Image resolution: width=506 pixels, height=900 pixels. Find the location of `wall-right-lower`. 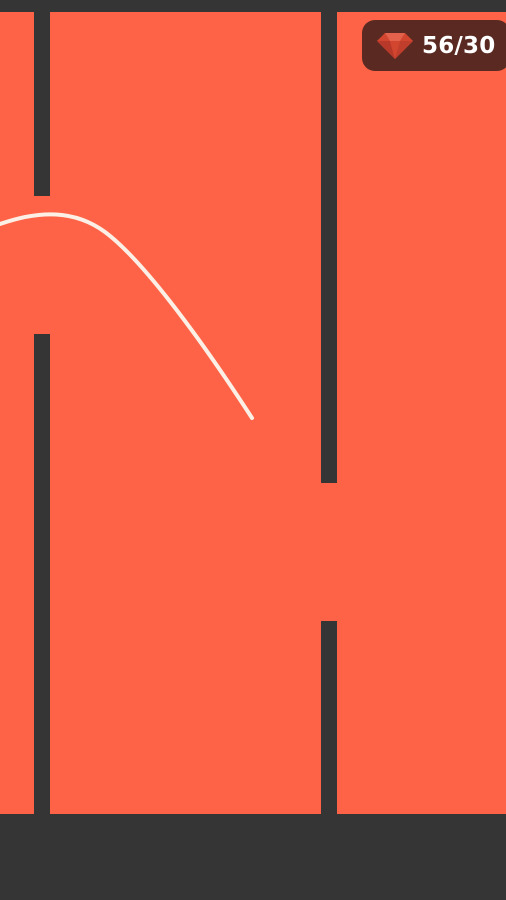

wall-right-lower is located at coordinates (329, 717).